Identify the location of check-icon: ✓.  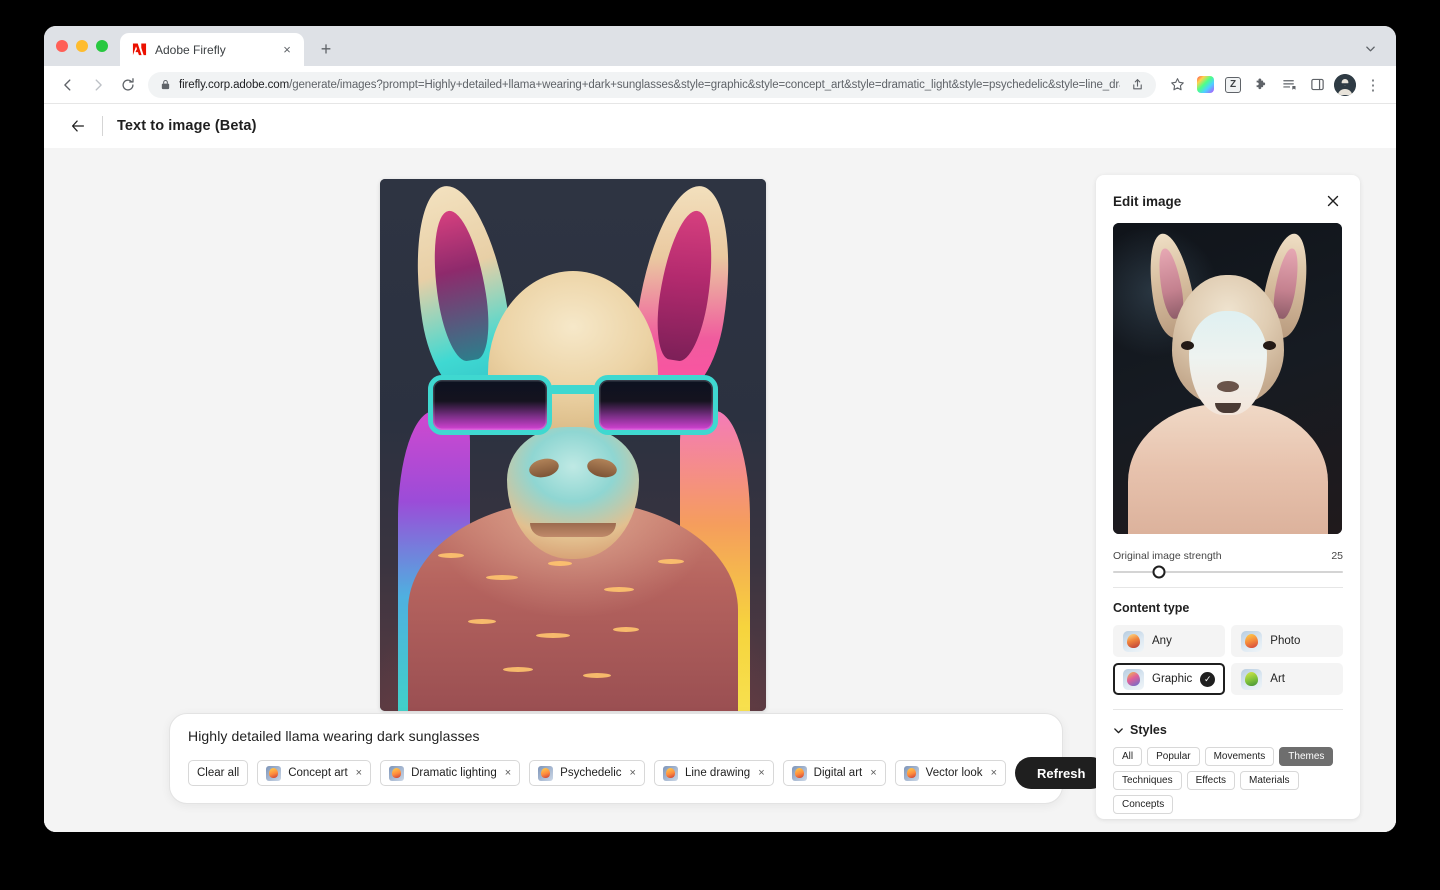
(1208, 679).